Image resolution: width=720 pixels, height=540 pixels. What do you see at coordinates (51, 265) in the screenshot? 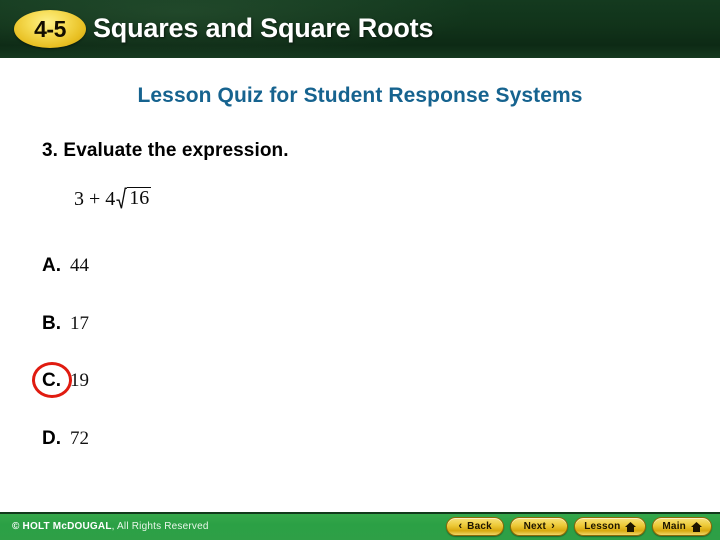
I see `option-letter-a: A.` at bounding box center [51, 265].